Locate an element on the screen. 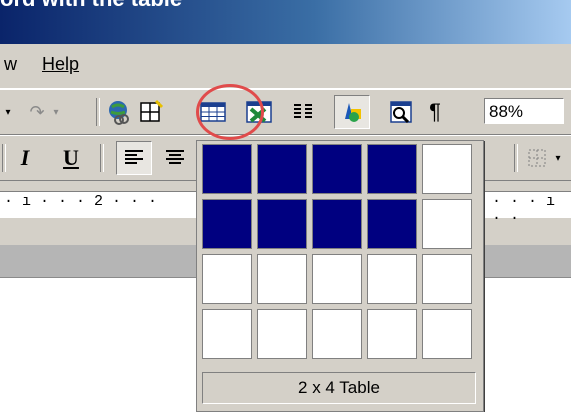 This screenshot has height=412, width=571. menu-bar: w Help is located at coordinates (285, 66).